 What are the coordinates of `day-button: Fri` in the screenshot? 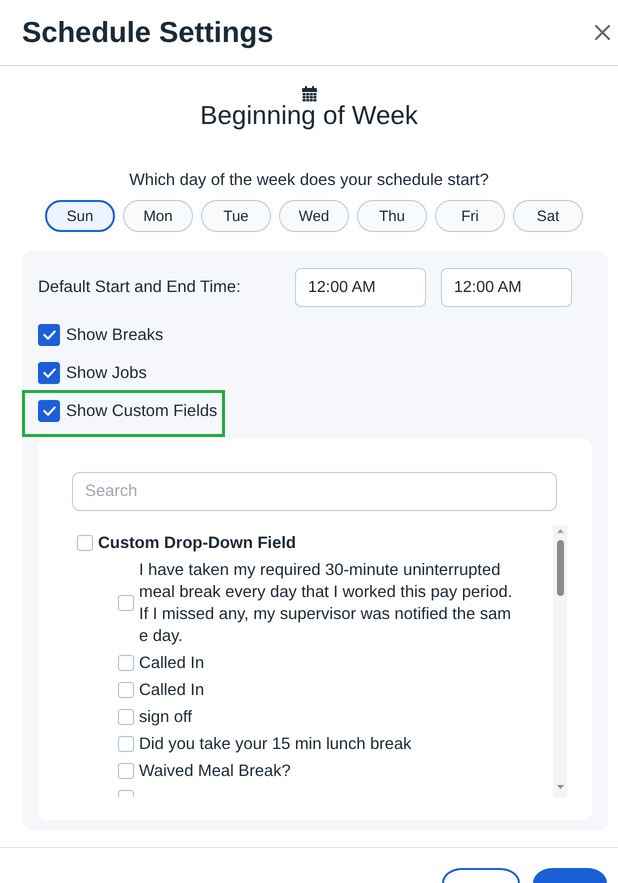 It's located at (470, 216).